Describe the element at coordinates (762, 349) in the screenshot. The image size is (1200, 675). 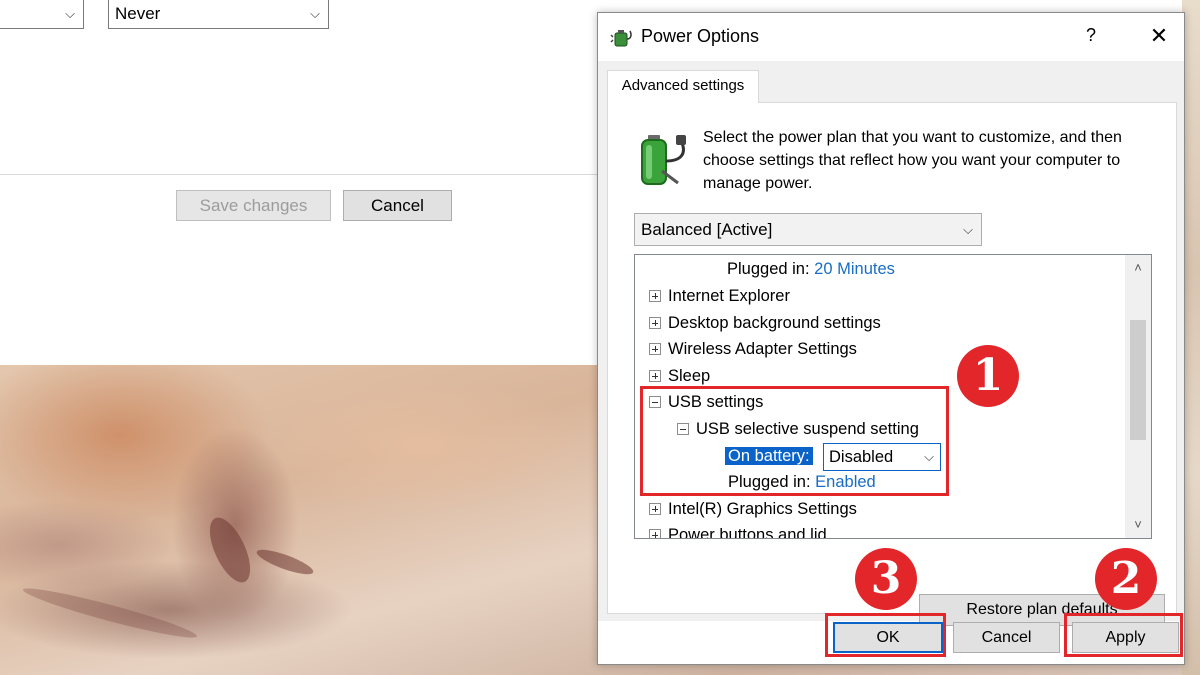
I see `tree-item-label: Wireless Adapter Settings` at that location.